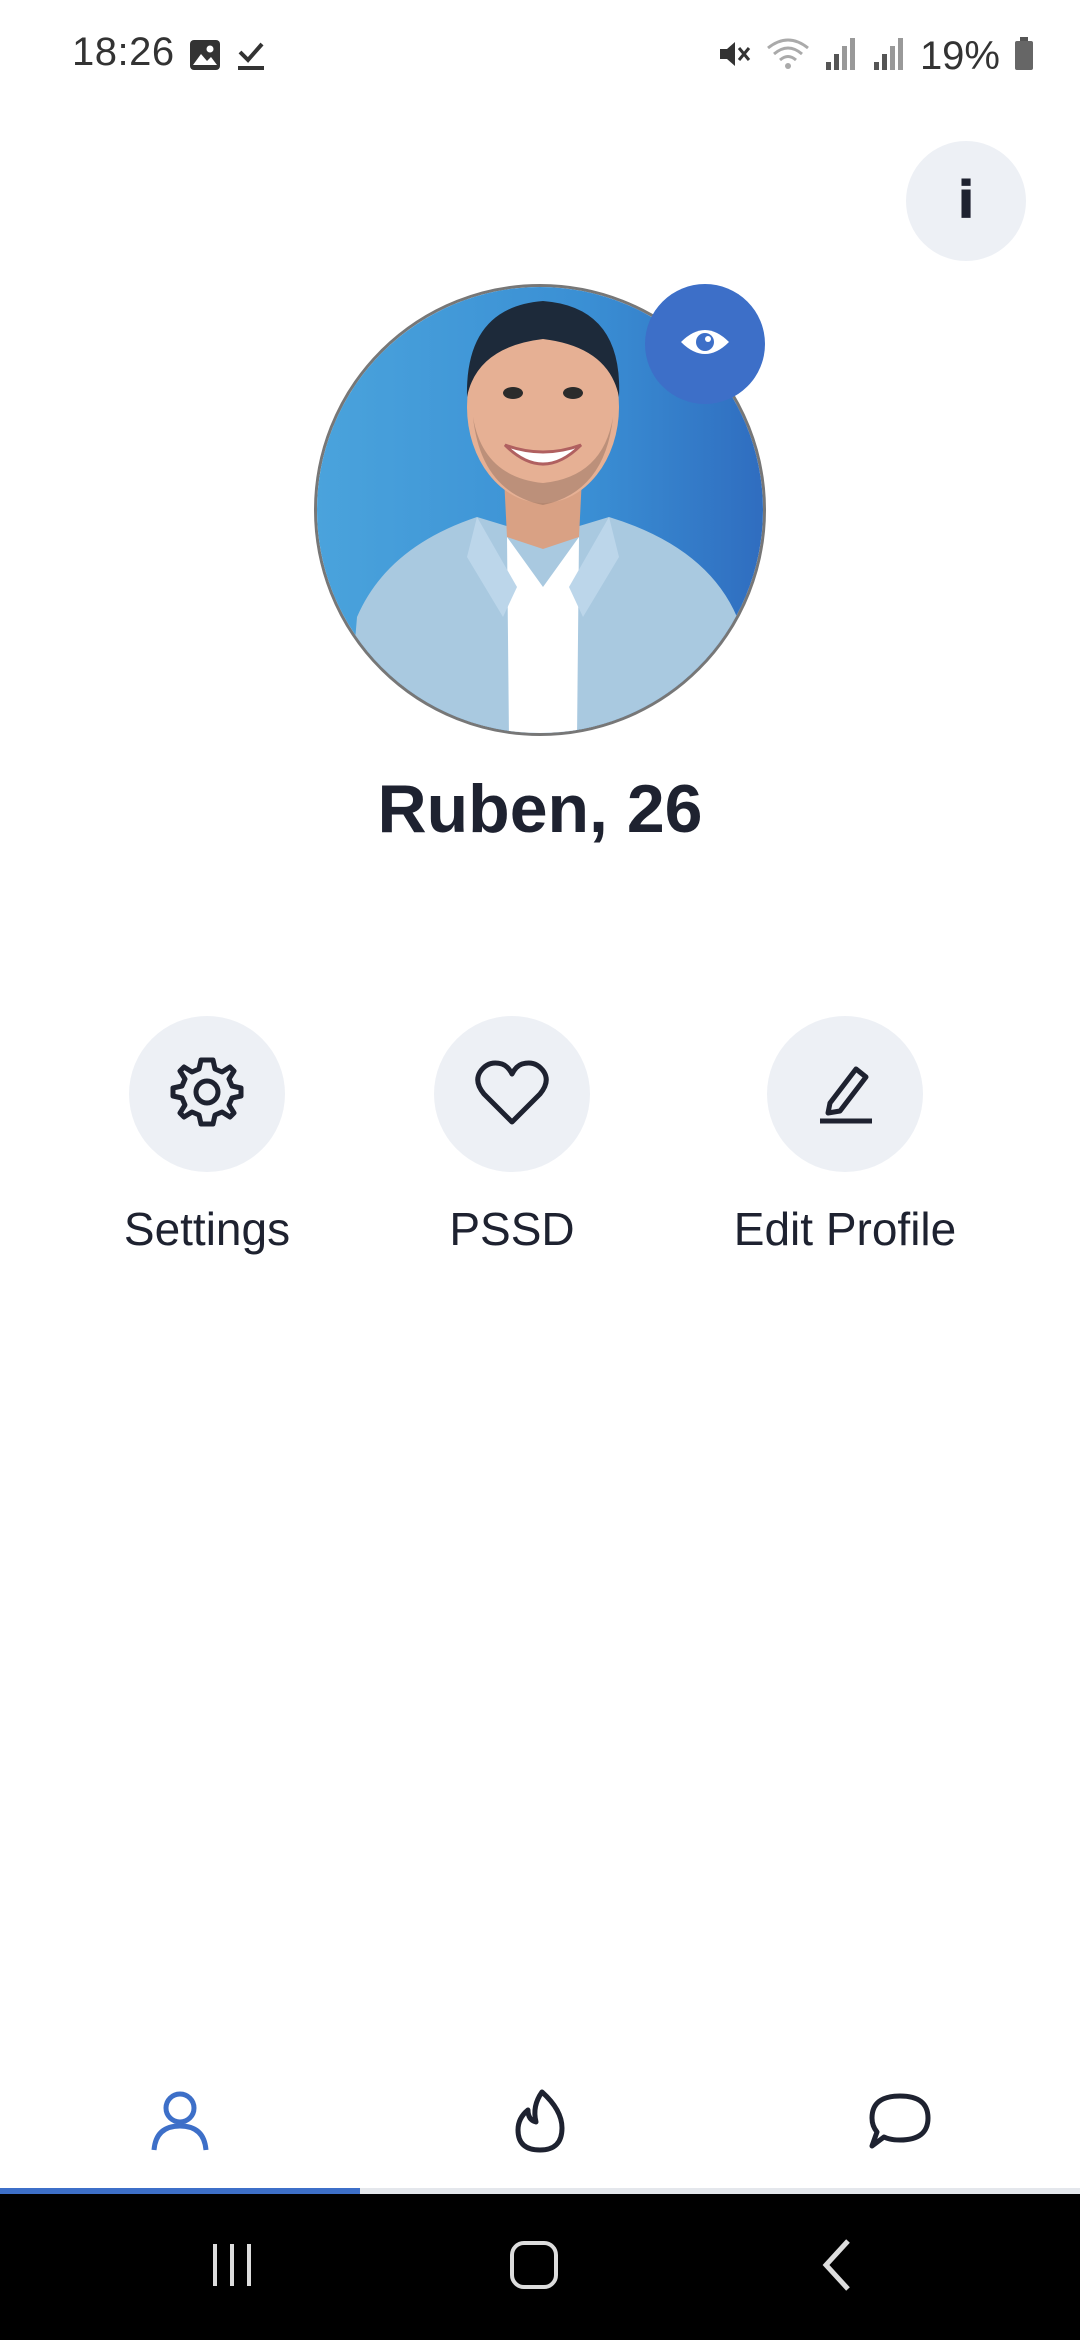 This screenshot has width=1080, height=2340. Describe the element at coordinates (959, 55) in the screenshot. I see `battery-percent: 19%` at that location.